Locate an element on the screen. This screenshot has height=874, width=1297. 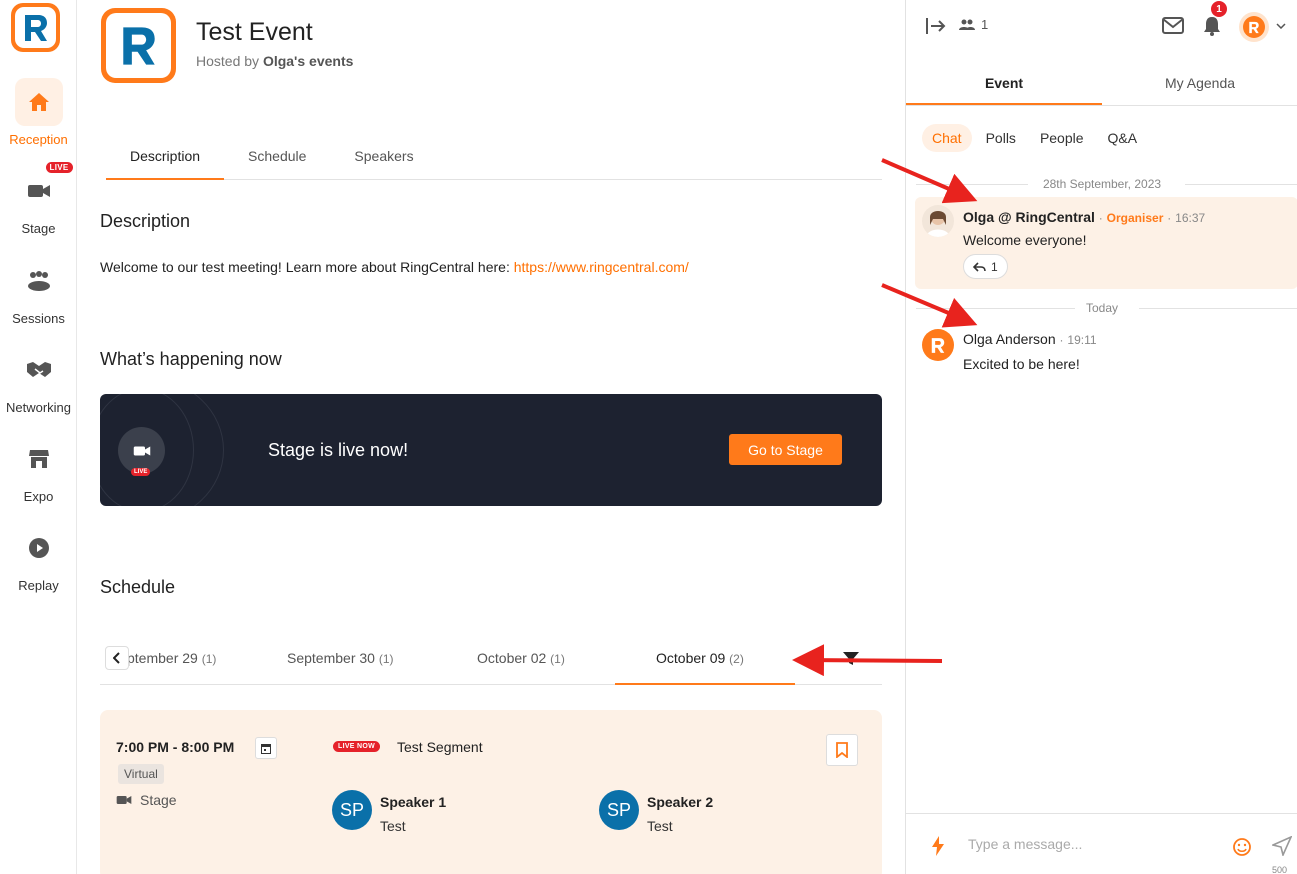
hosted-prefix: Hosted by is located at coordinates (228, 61).